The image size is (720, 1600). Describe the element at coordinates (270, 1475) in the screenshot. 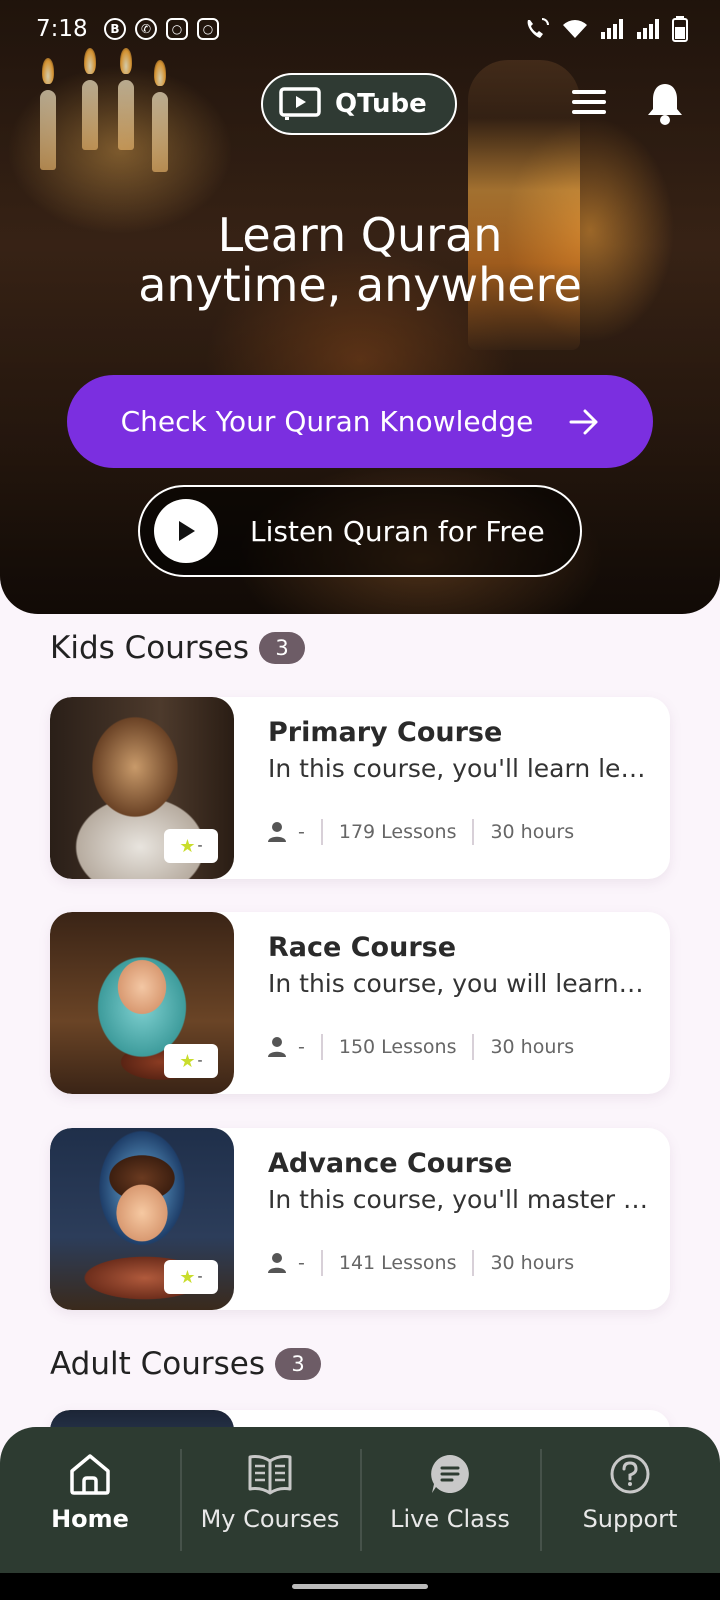

I see `book-icon` at that location.